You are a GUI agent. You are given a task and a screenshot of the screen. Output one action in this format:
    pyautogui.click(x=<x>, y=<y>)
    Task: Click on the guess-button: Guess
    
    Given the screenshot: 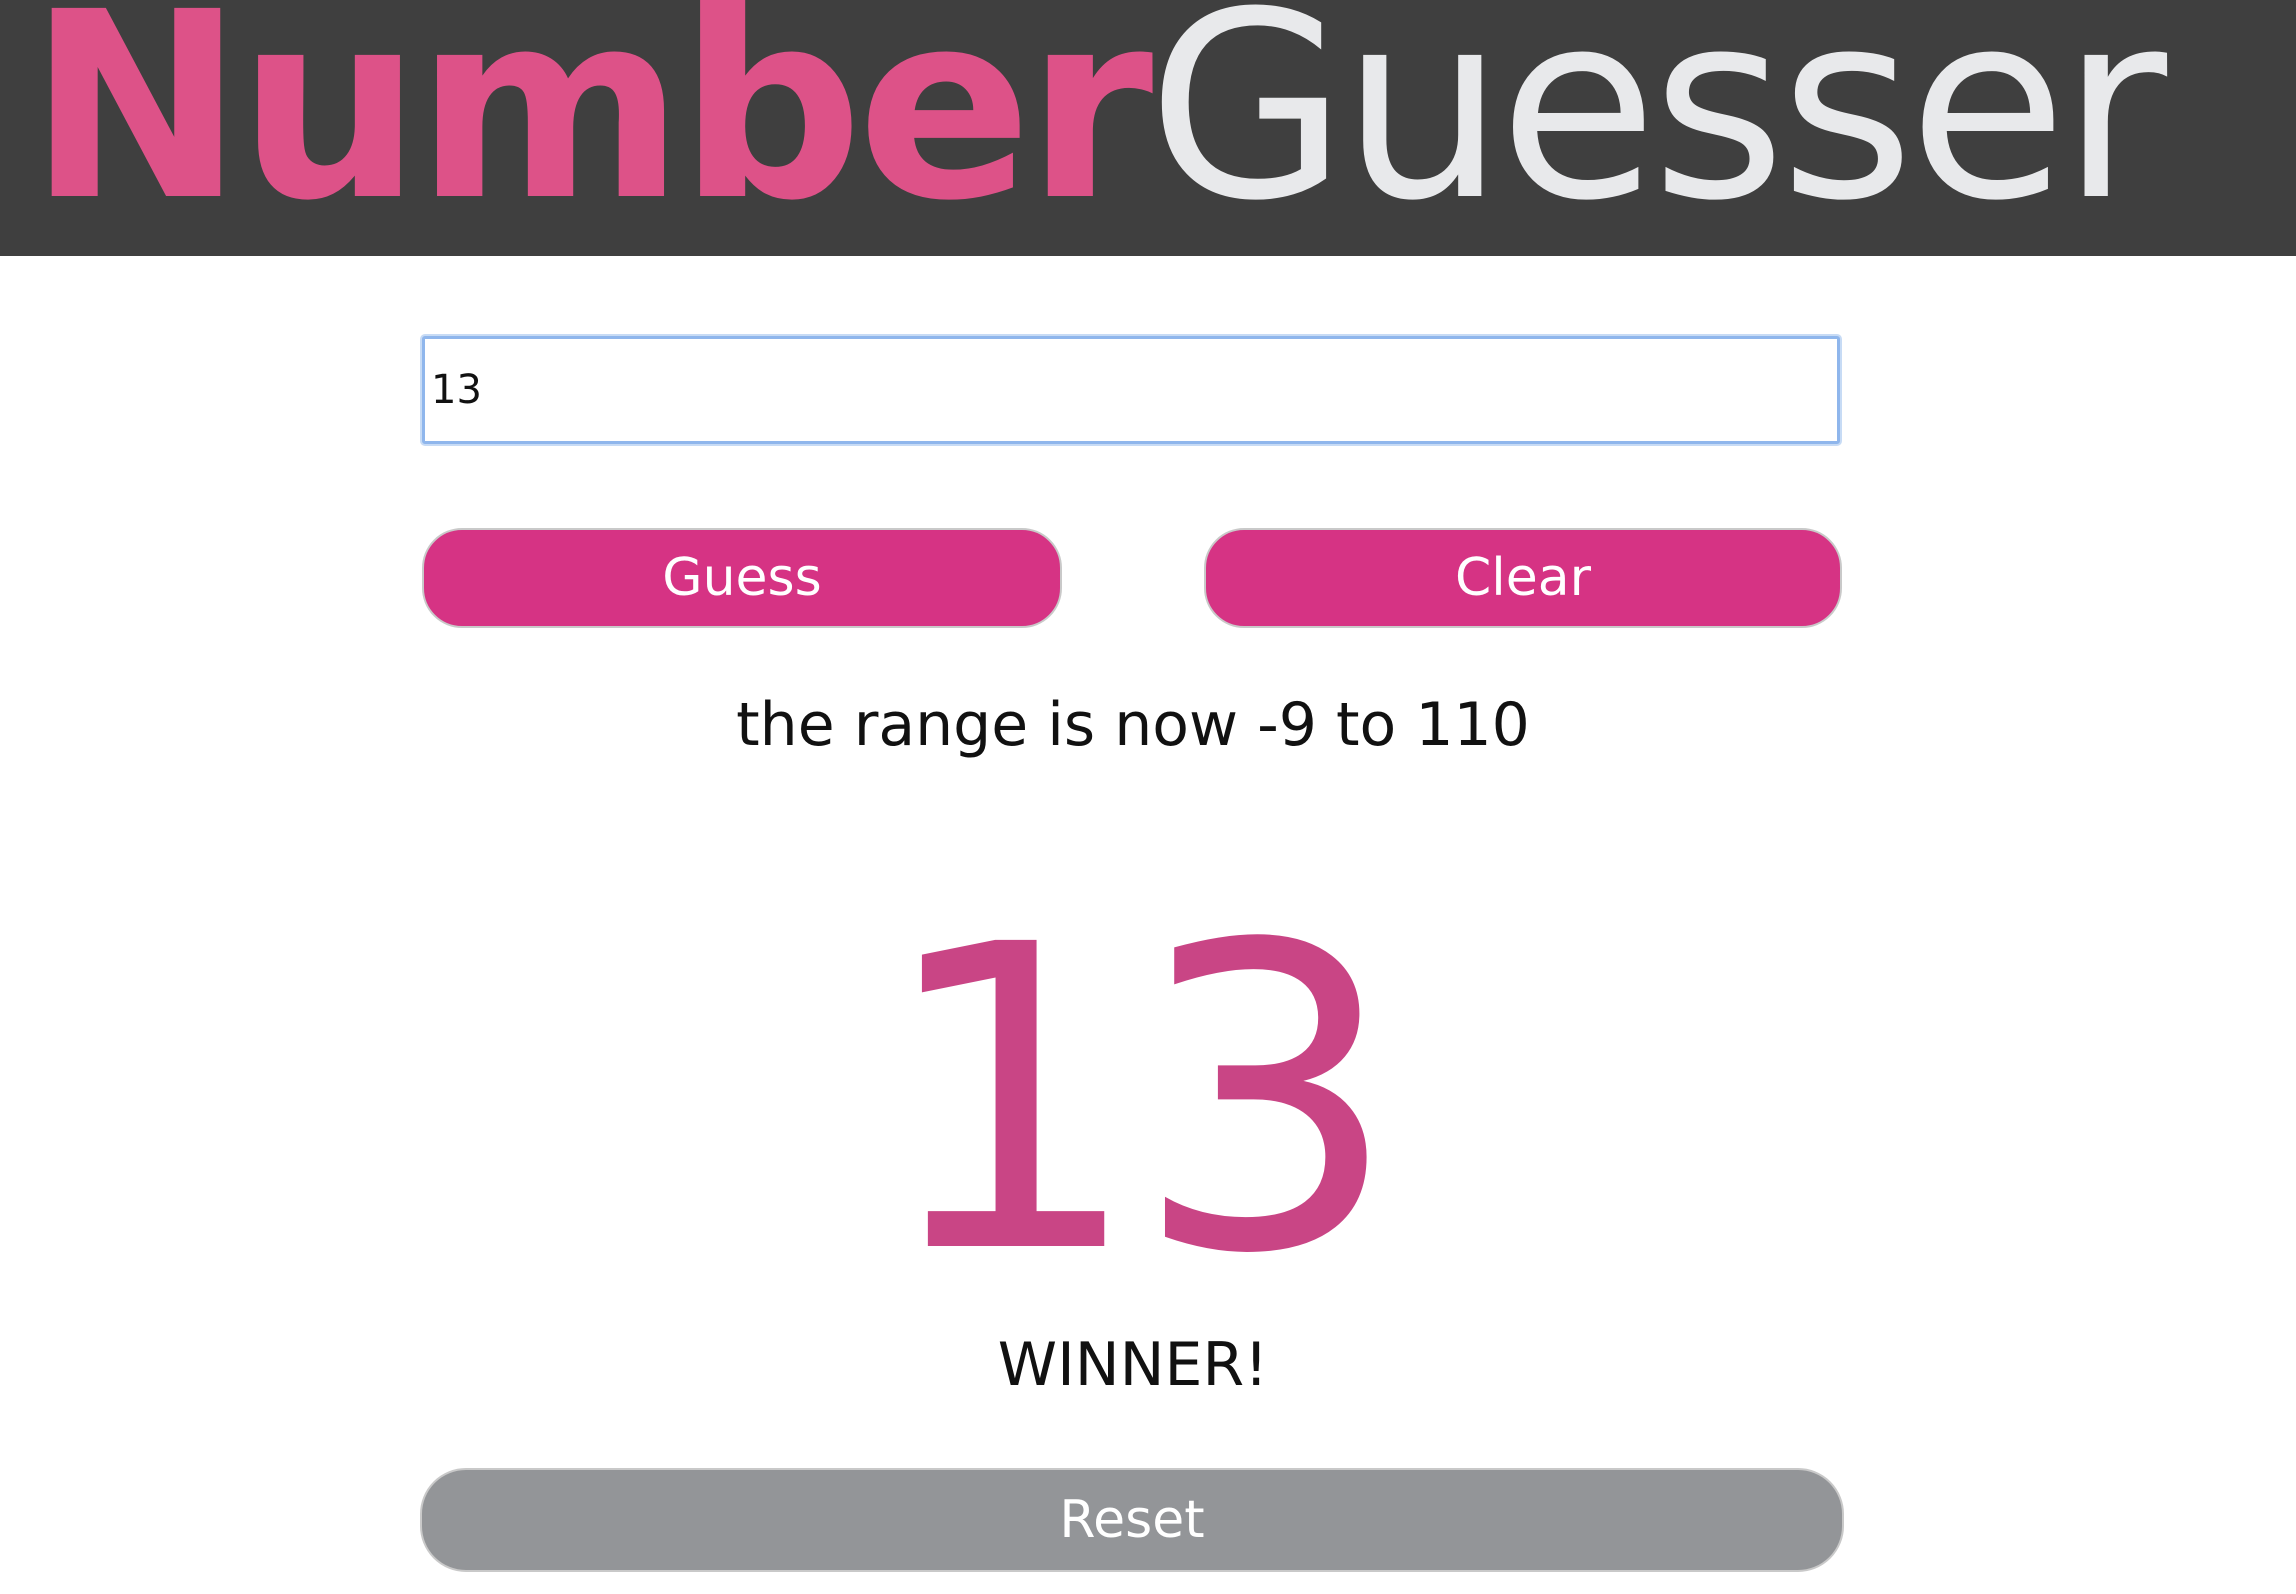 What is the action you would take?
    pyautogui.click(x=742, y=578)
    